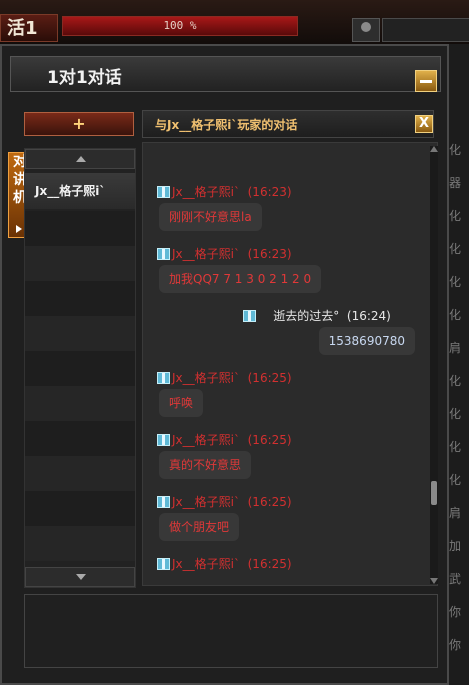 This screenshot has width=469, height=685. What do you see at coordinates (84, 78) in the screenshot?
I see `window-title: 1对1对话` at bounding box center [84, 78].